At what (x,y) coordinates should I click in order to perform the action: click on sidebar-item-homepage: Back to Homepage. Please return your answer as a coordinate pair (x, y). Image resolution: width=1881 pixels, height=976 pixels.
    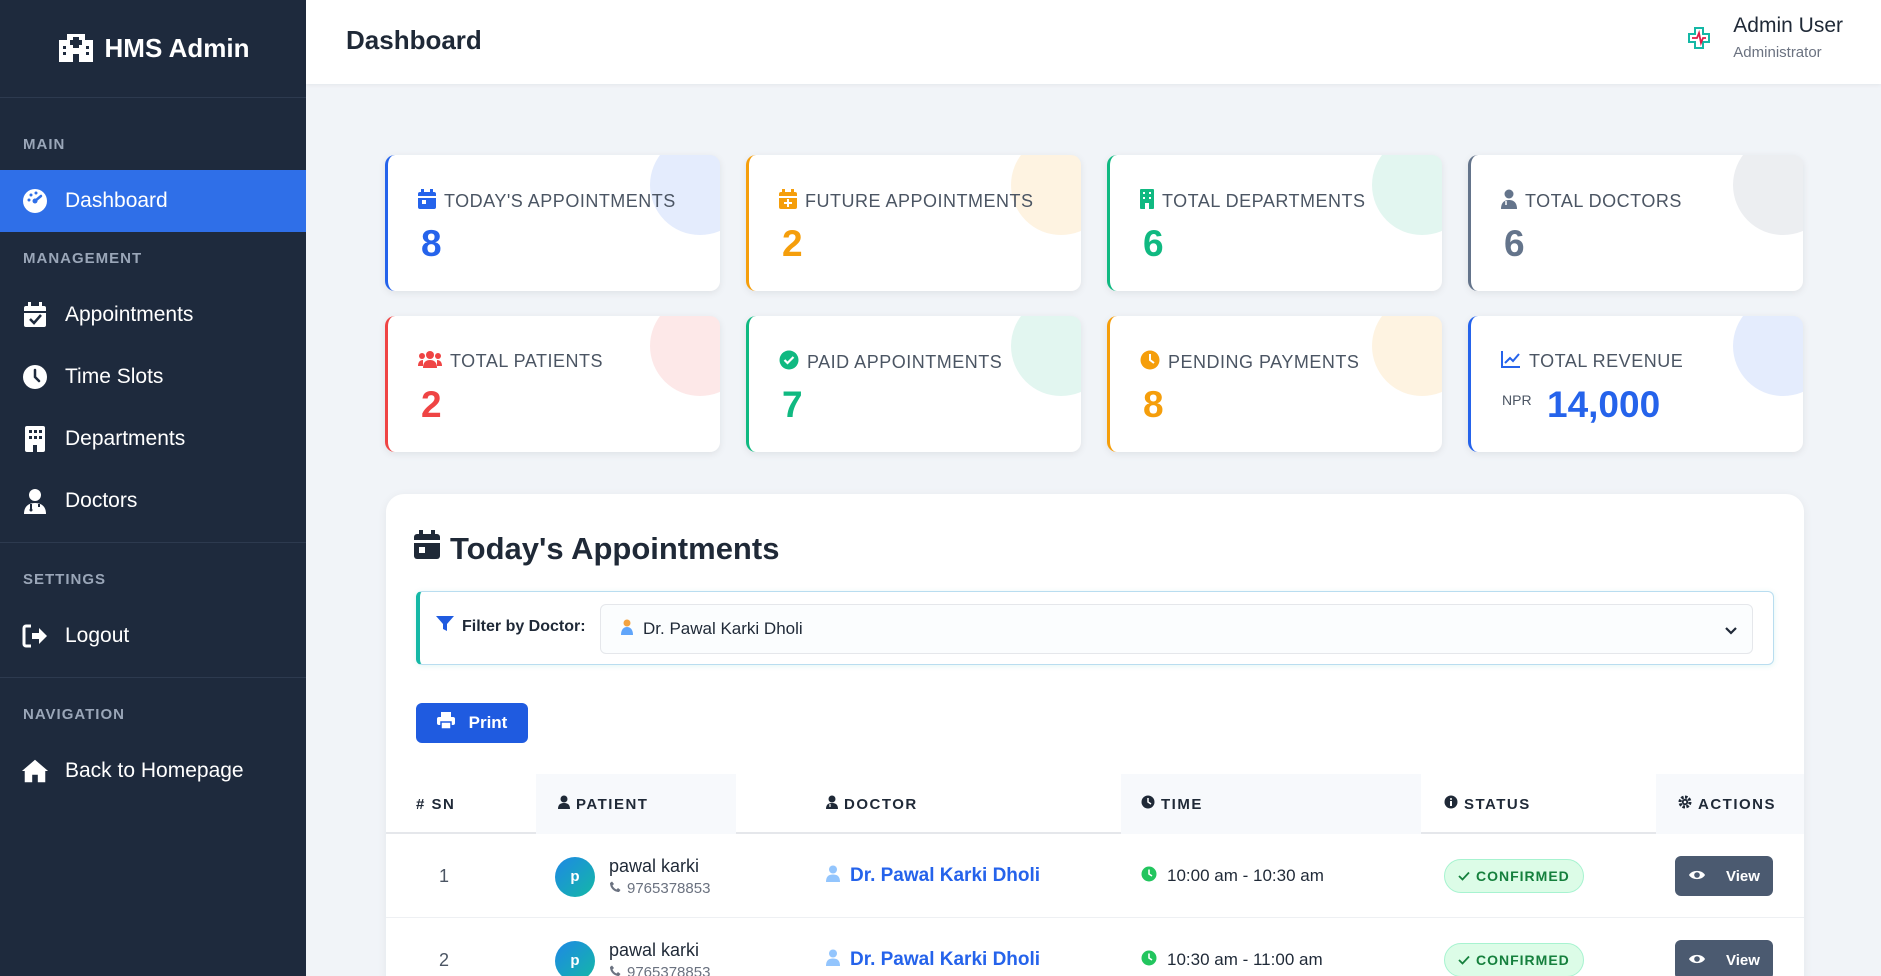
    Looking at the image, I should click on (153, 771).